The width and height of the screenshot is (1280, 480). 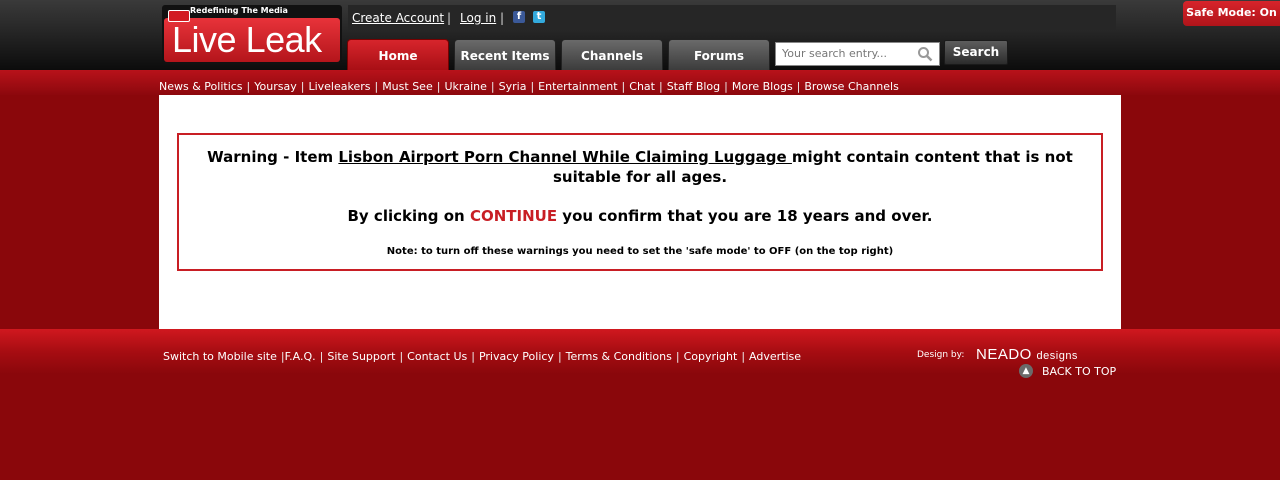 What do you see at coordinates (711, 356) in the screenshot?
I see `footer-link-copyright: Copyright` at bounding box center [711, 356].